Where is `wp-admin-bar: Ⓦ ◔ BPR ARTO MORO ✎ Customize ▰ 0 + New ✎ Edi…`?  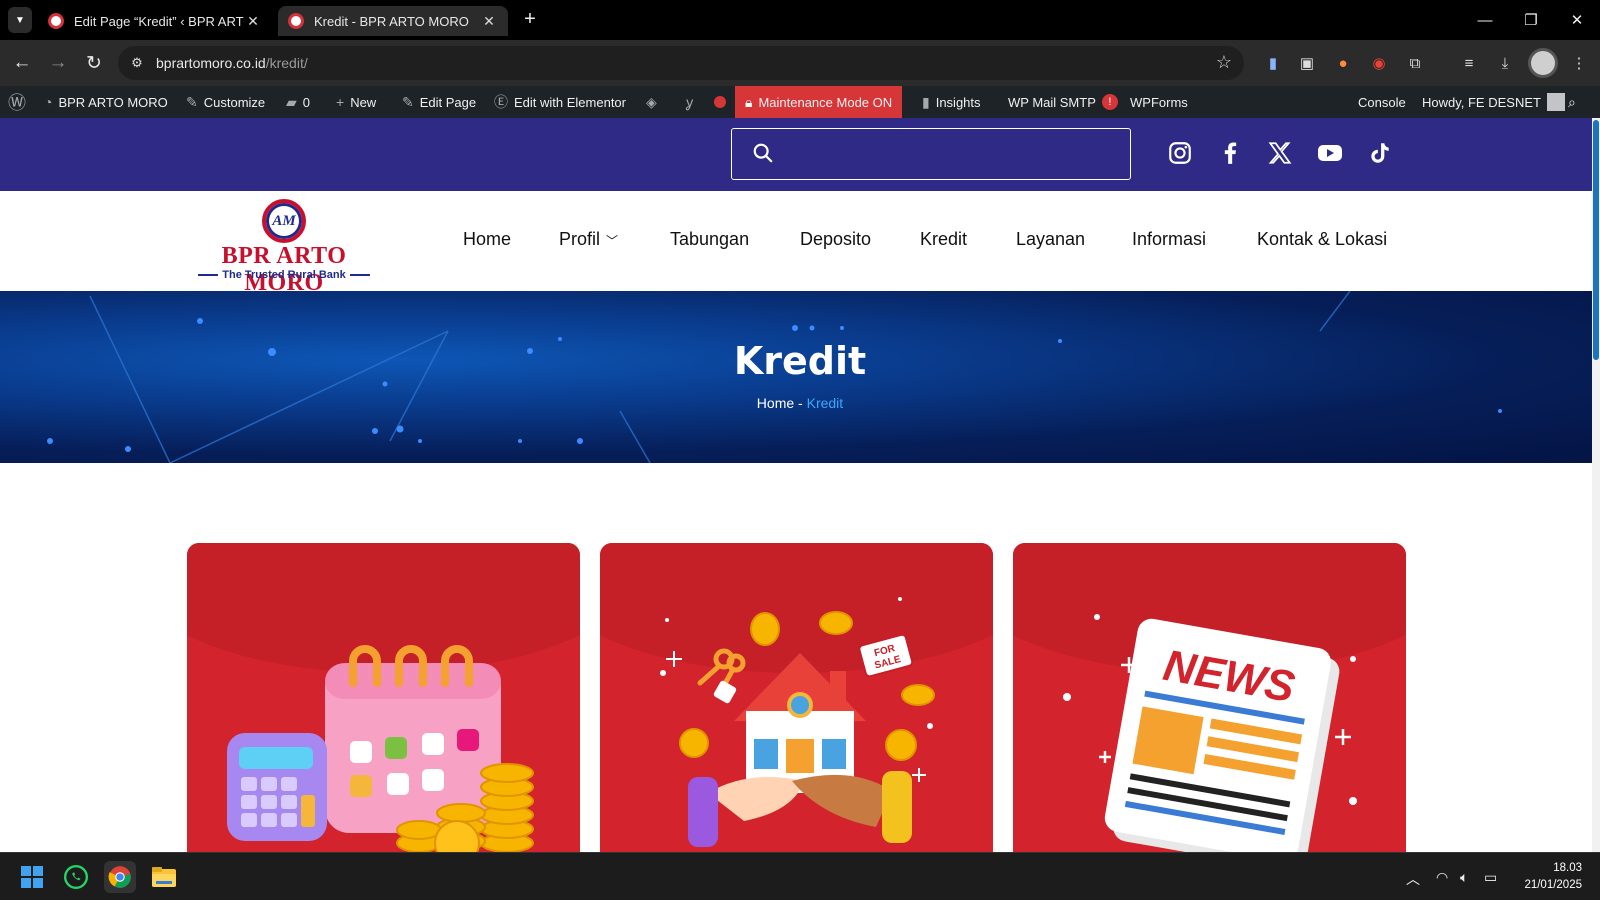 wp-admin-bar: Ⓦ ◔ BPR ARTO MORO ✎ Customize ▰ 0 + New ✎ Edi… is located at coordinates (800, 102).